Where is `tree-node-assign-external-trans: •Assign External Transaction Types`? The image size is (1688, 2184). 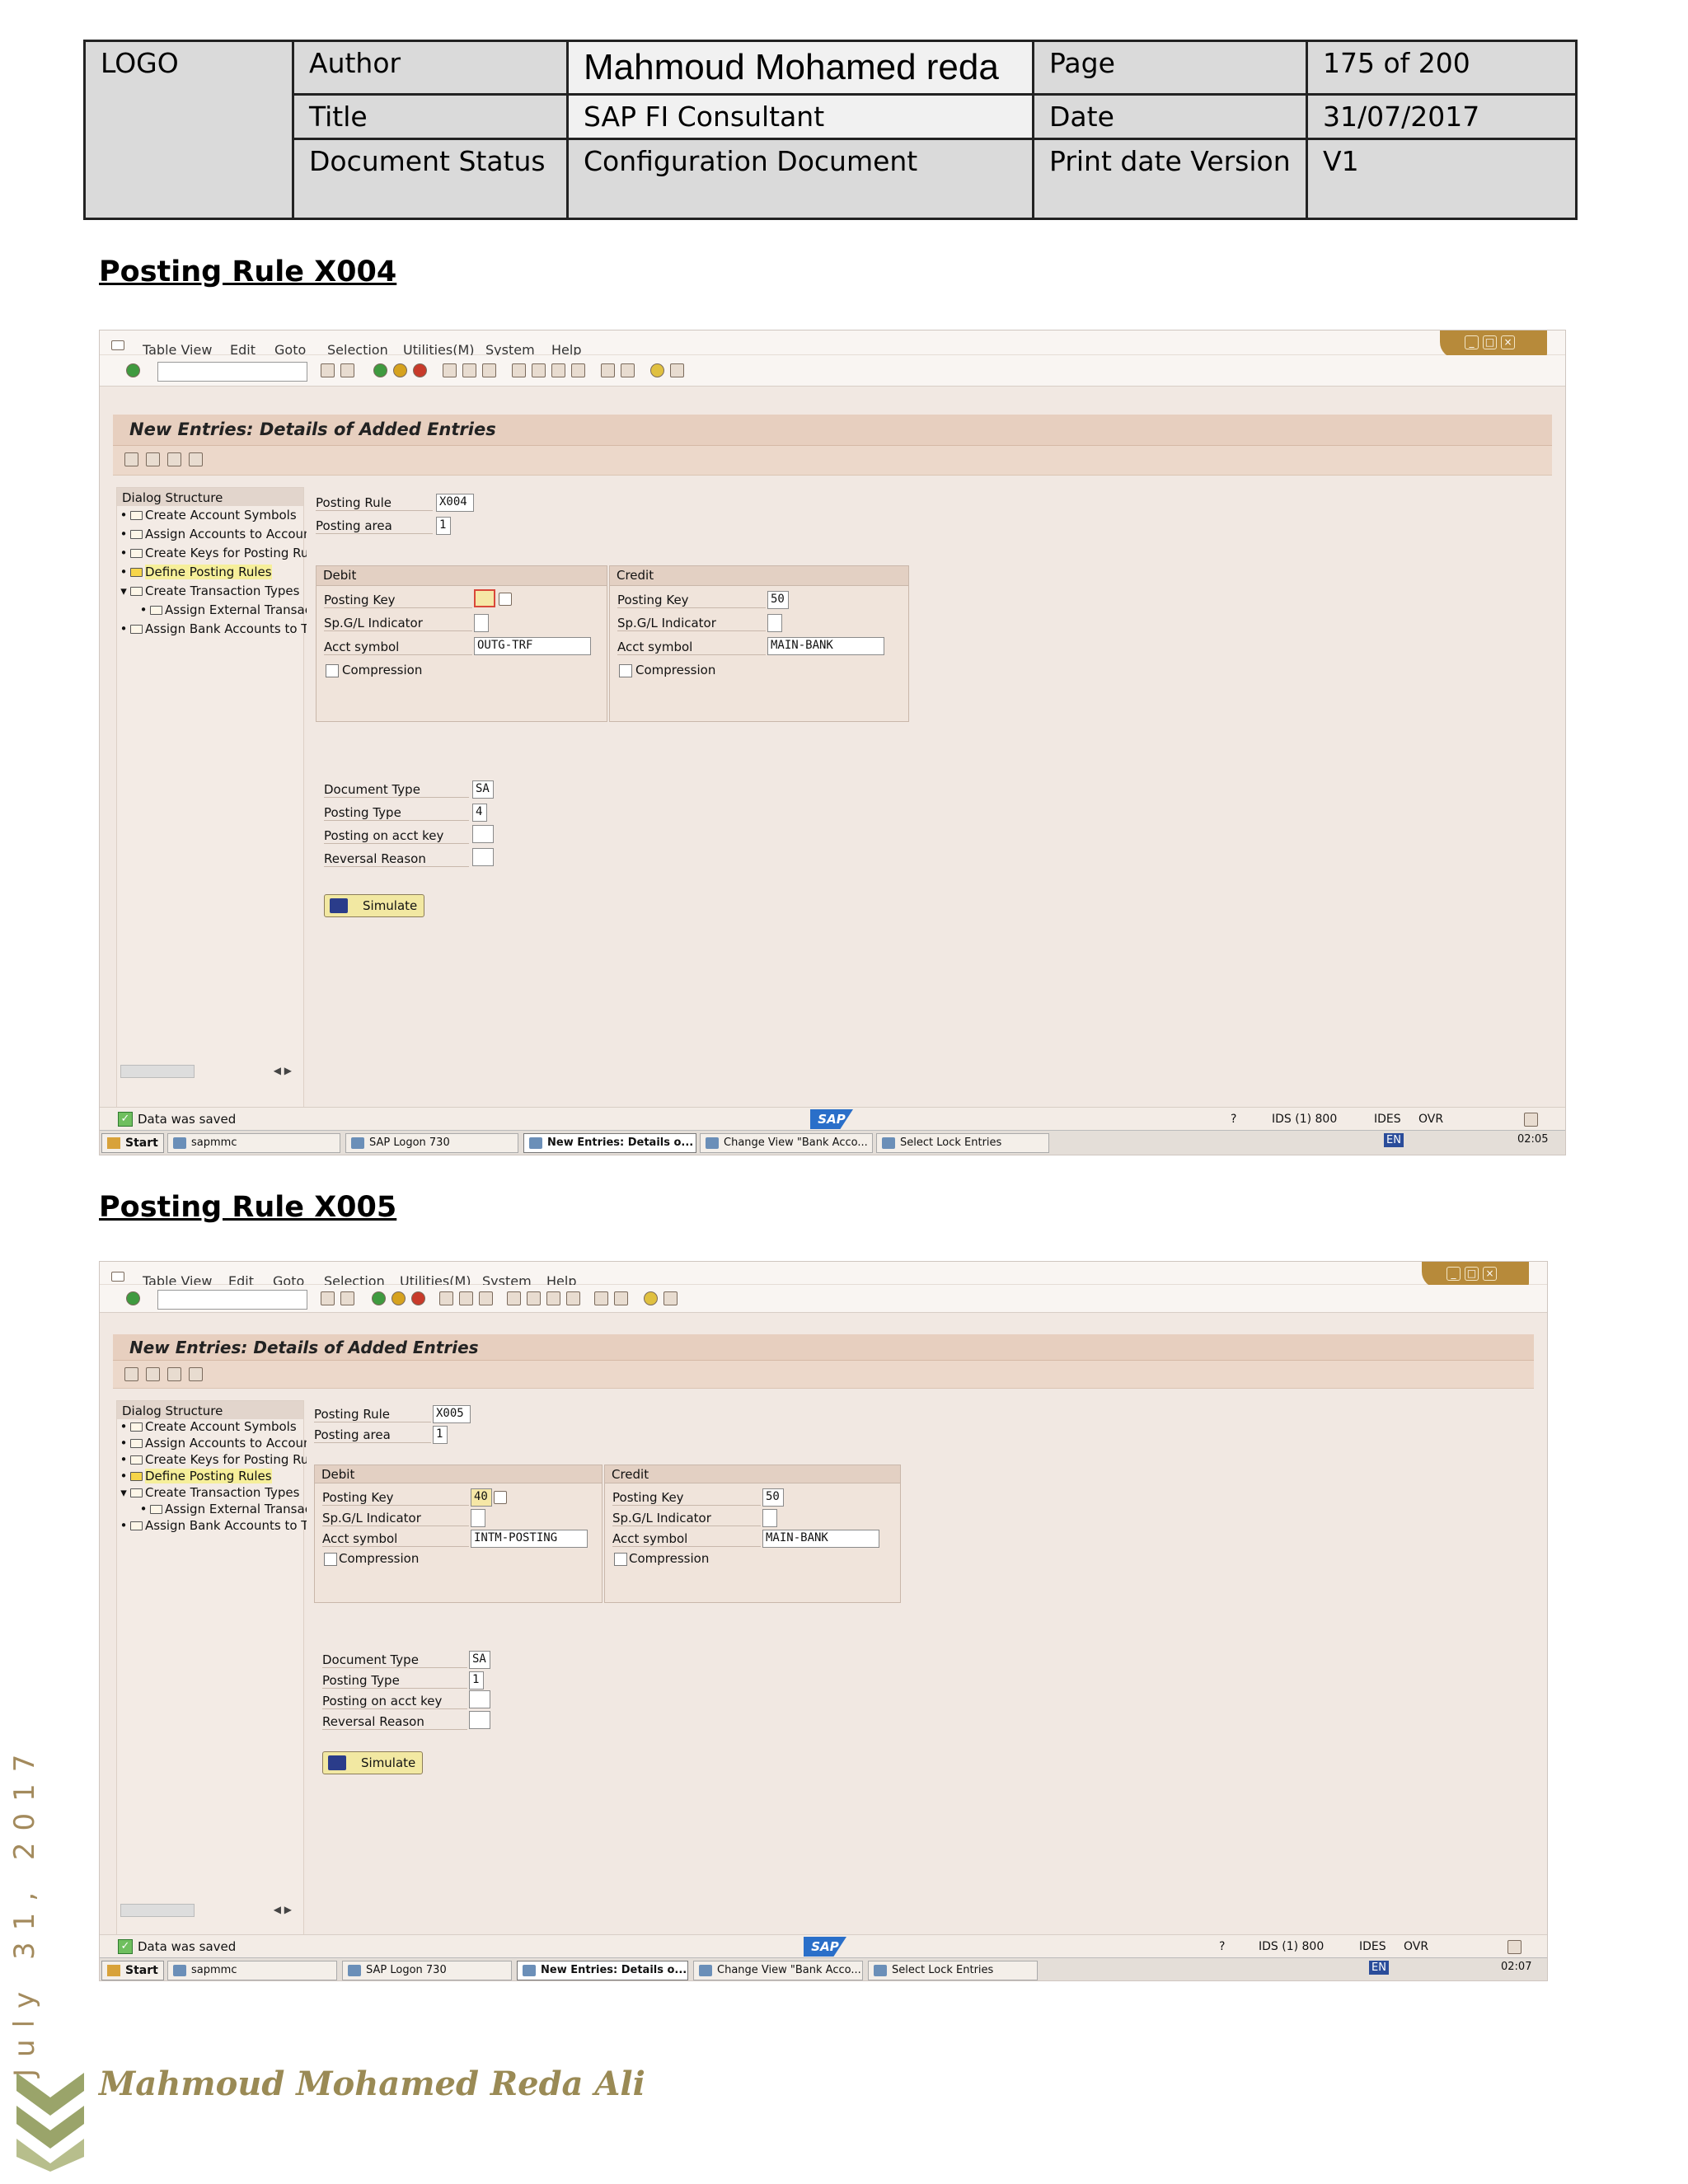 tree-node-assign-external-trans: •Assign External Transaction Types is located at coordinates (212, 611).